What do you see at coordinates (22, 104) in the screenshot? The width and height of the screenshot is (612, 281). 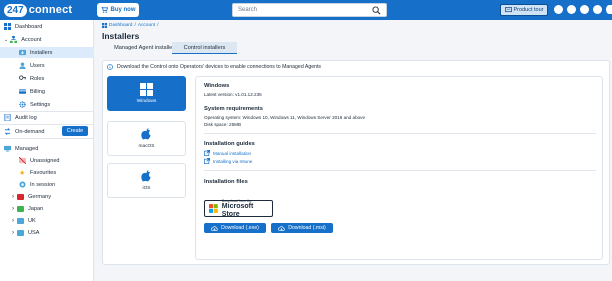 I see `gear-icon` at bounding box center [22, 104].